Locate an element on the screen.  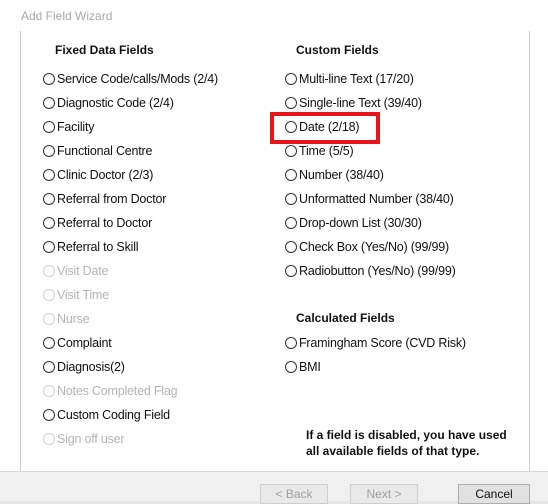
note-line-2: all available fields of that type. is located at coordinates (393, 451).